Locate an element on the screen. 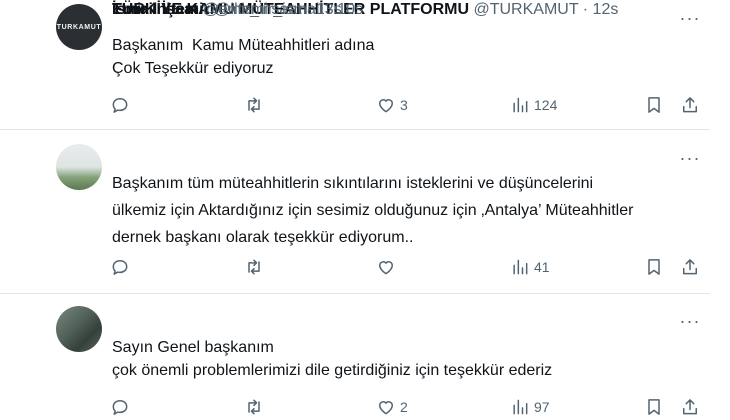 The height and width of the screenshot is (420, 730). view-count: 124 is located at coordinates (546, 105).